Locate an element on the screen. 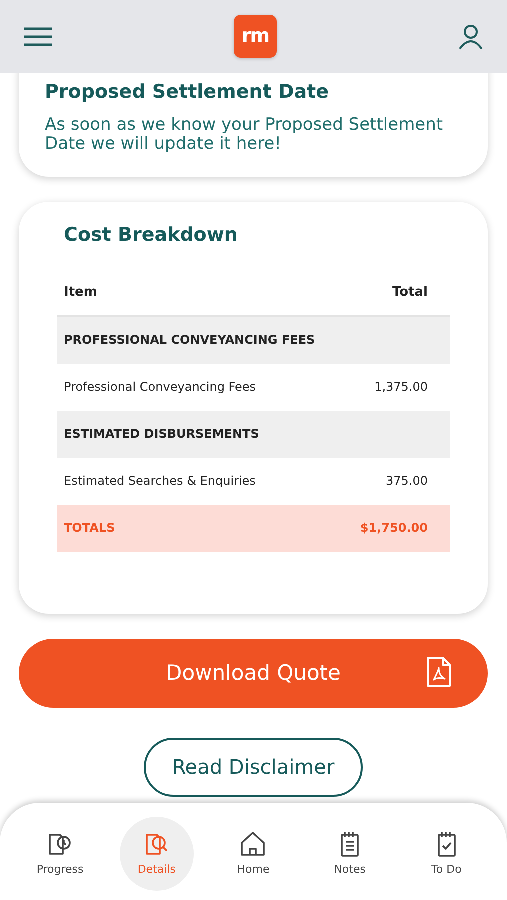 The width and height of the screenshot is (507, 900). menu-icon is located at coordinates (38, 36).